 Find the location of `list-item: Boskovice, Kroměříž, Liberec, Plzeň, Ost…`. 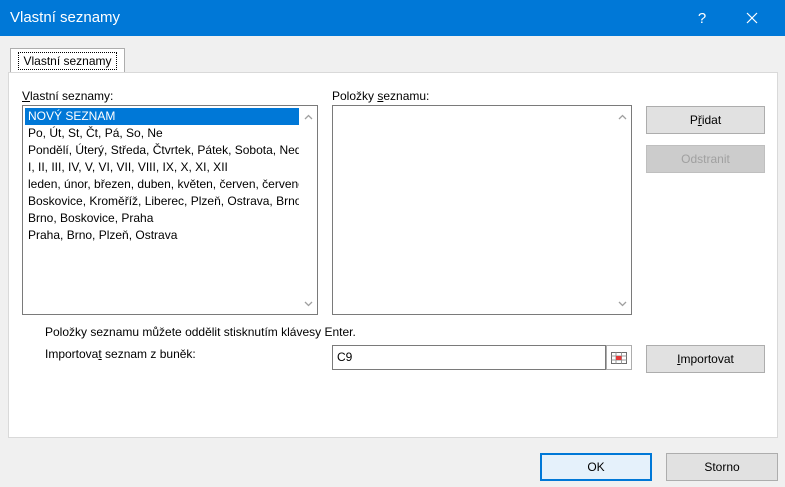

list-item: Boskovice, Kroměříž, Liberec, Plzeň, Ost… is located at coordinates (162, 201).